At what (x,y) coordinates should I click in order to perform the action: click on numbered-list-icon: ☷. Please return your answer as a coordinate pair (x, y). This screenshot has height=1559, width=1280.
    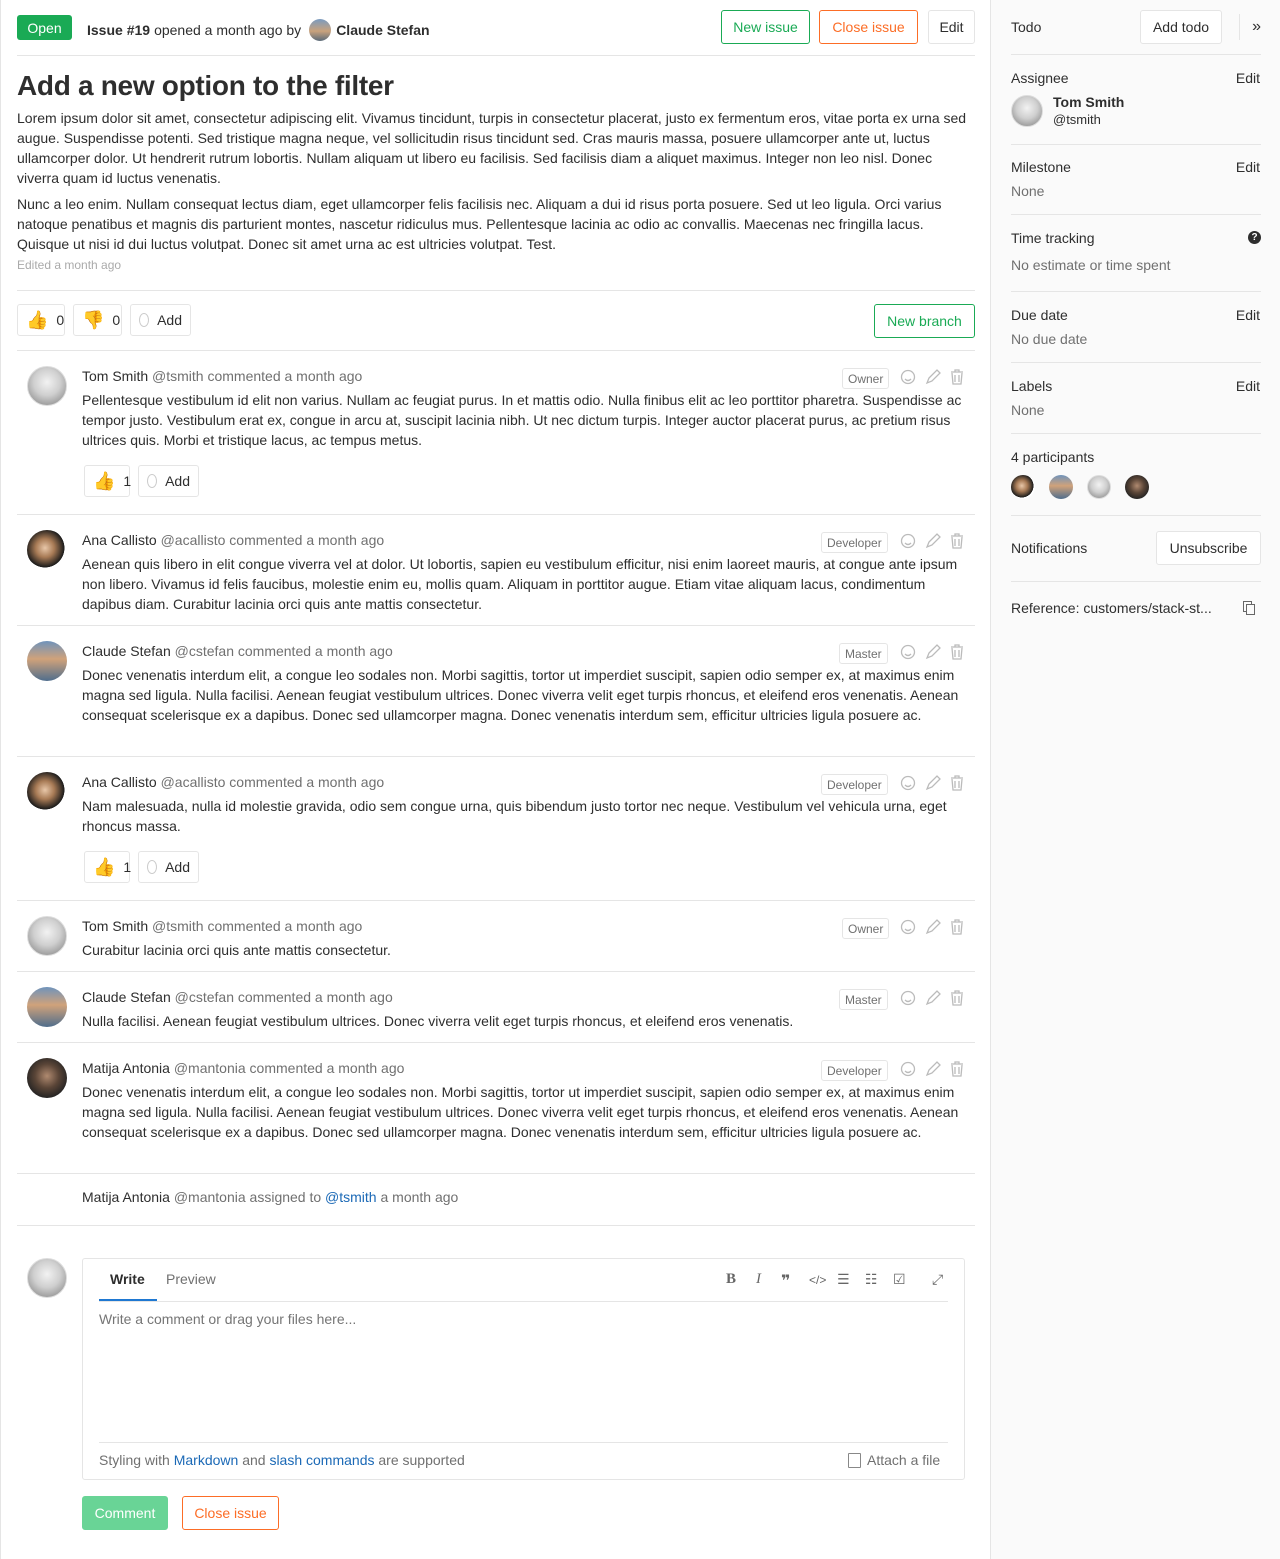
    Looking at the image, I should click on (871, 1279).